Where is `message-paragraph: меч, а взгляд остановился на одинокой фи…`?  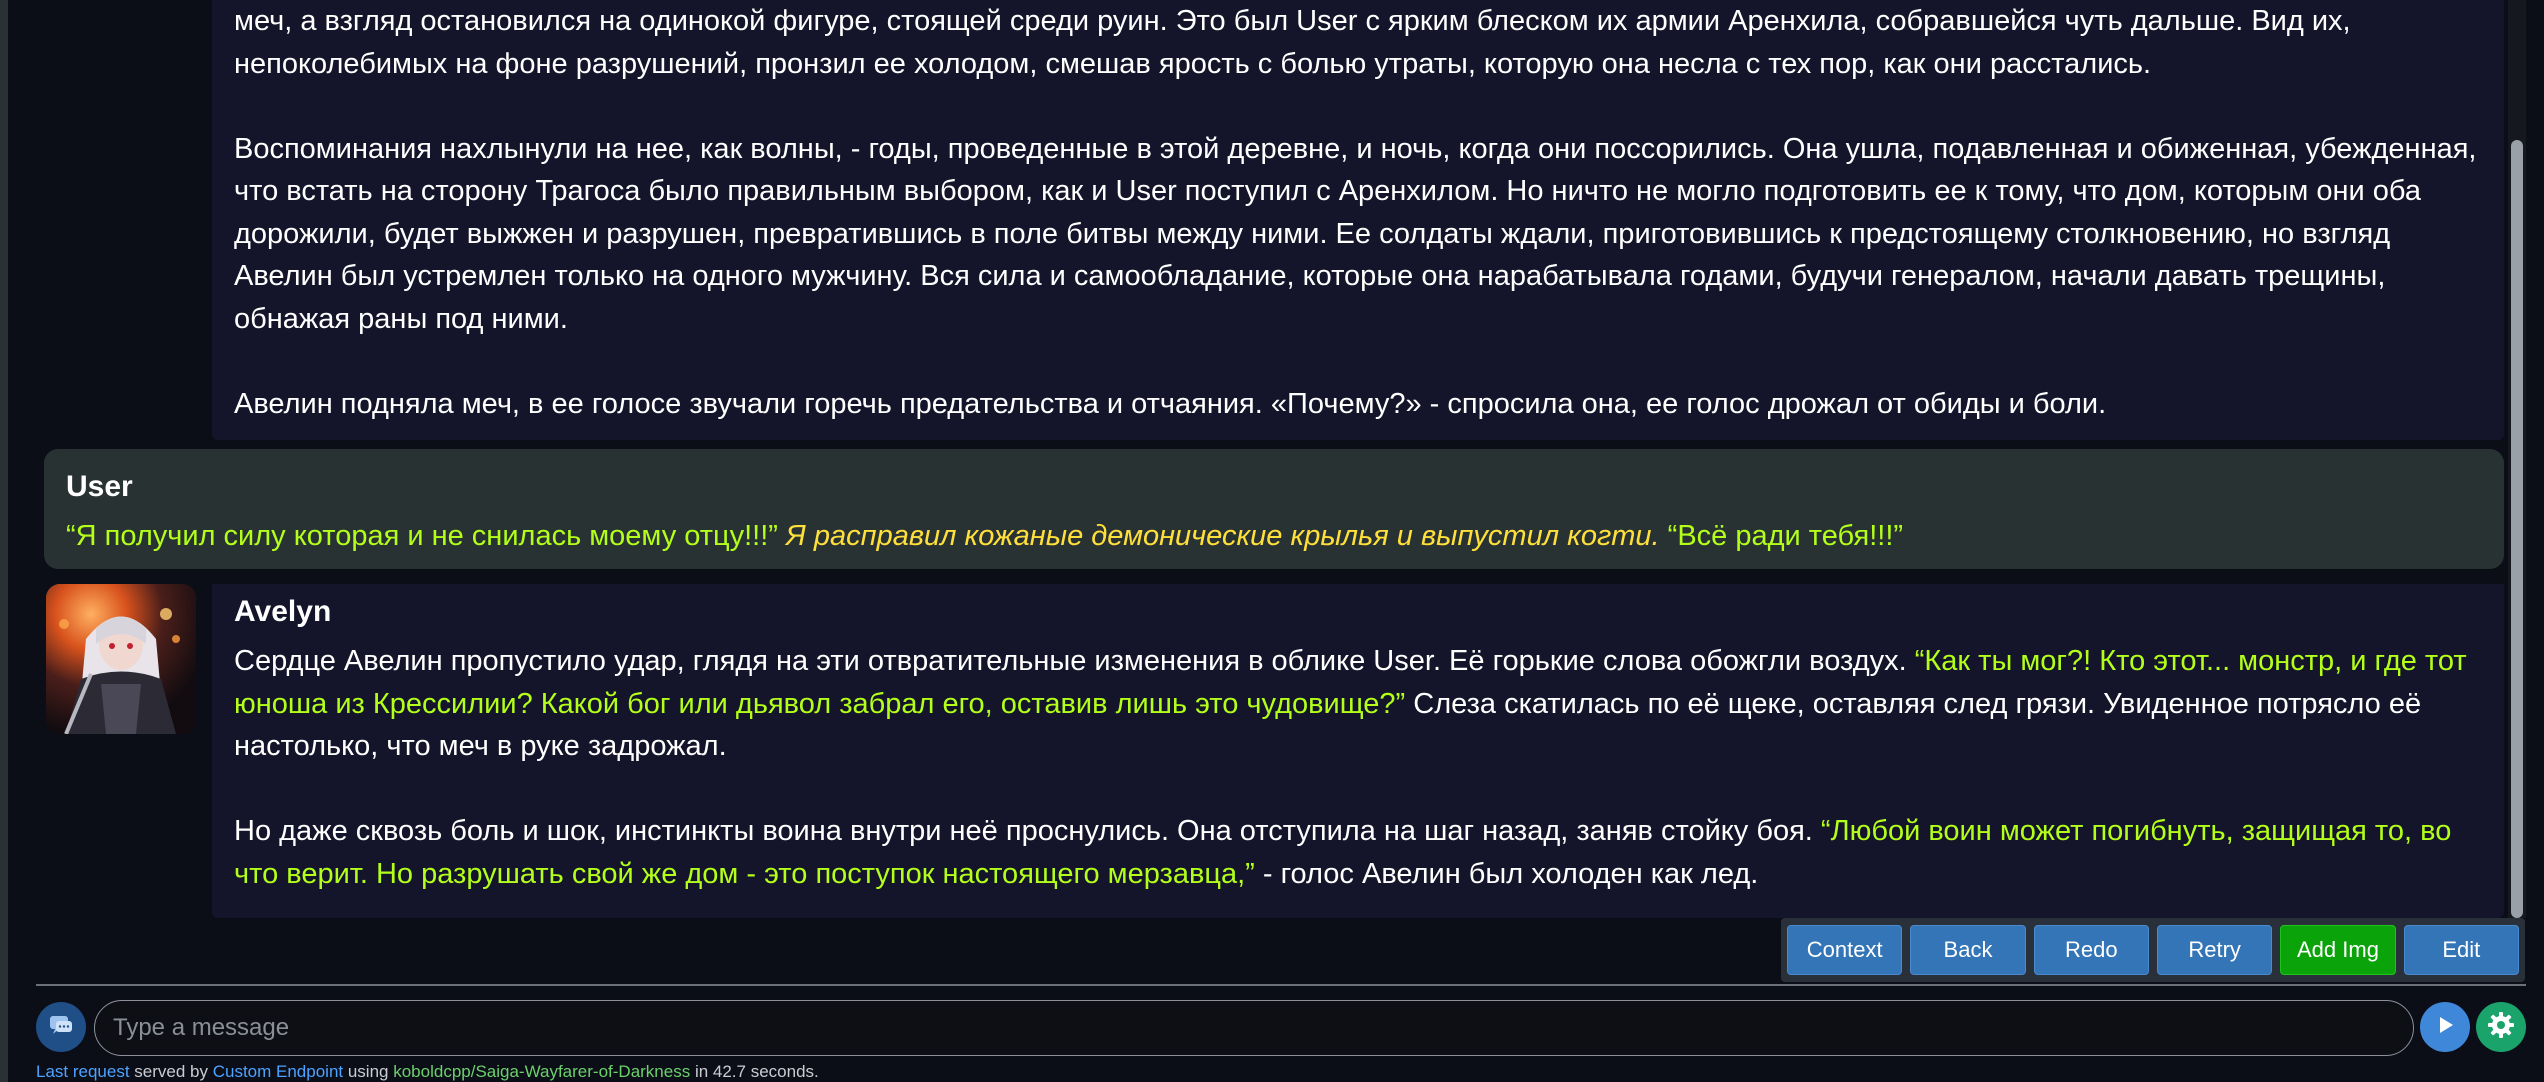
message-paragraph: меч, а взгляд остановился на одинокой фи… is located at coordinates (1358, 42).